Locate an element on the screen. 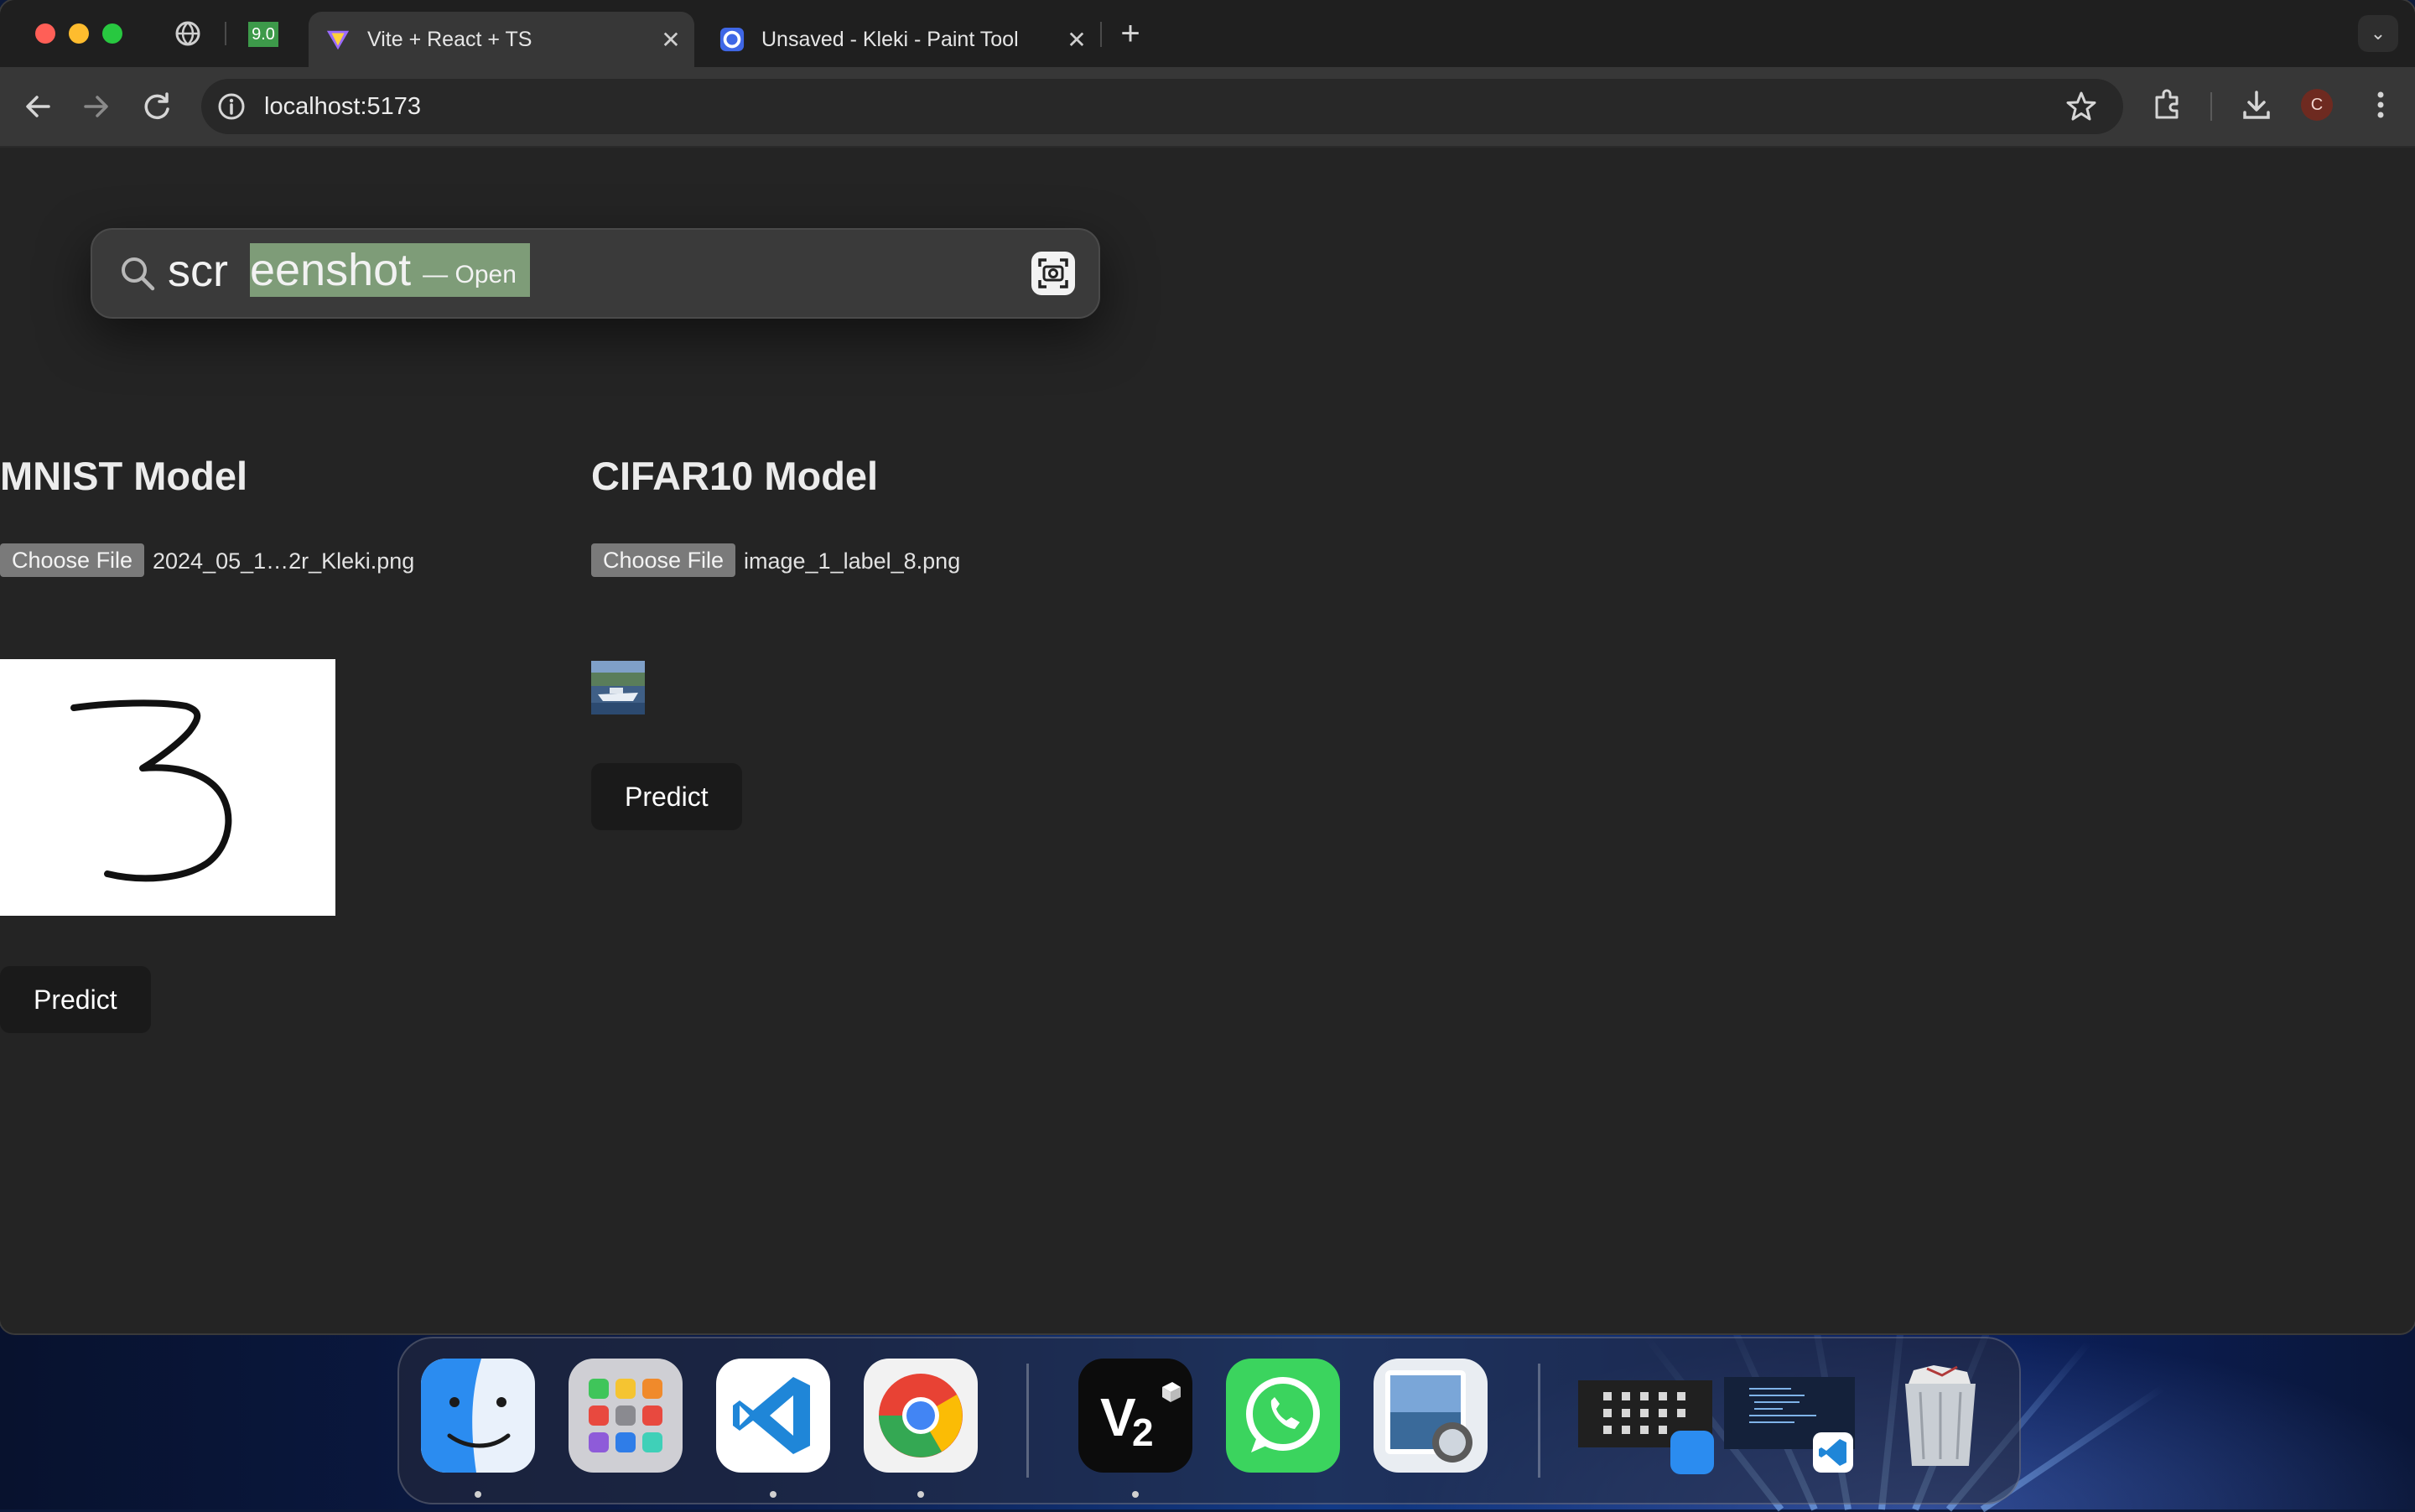 The height and width of the screenshot is (1512, 2415). tab-vite-react: Vite + React + TS ✕ is located at coordinates (501, 39).